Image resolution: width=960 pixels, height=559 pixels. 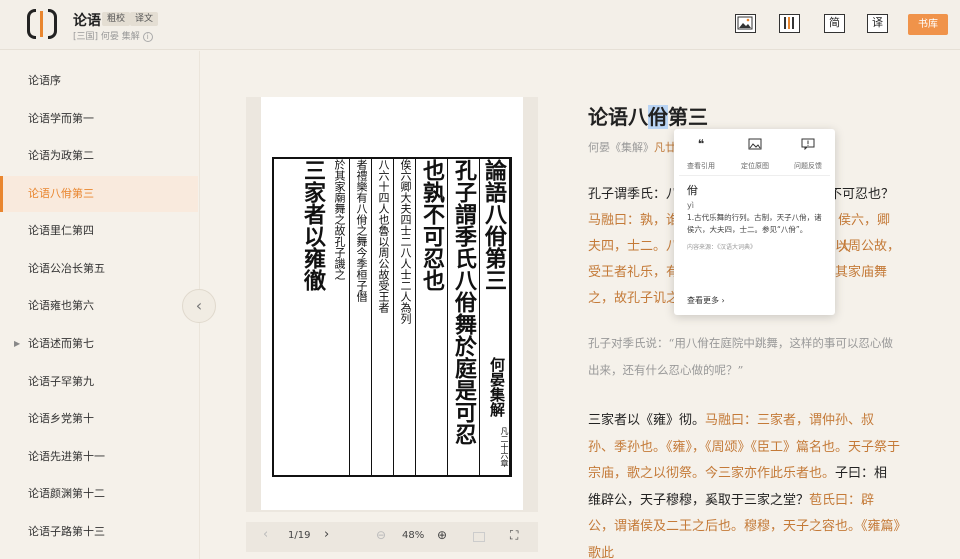 I want to click on action-label: 定位原图, so click(x=755, y=166).